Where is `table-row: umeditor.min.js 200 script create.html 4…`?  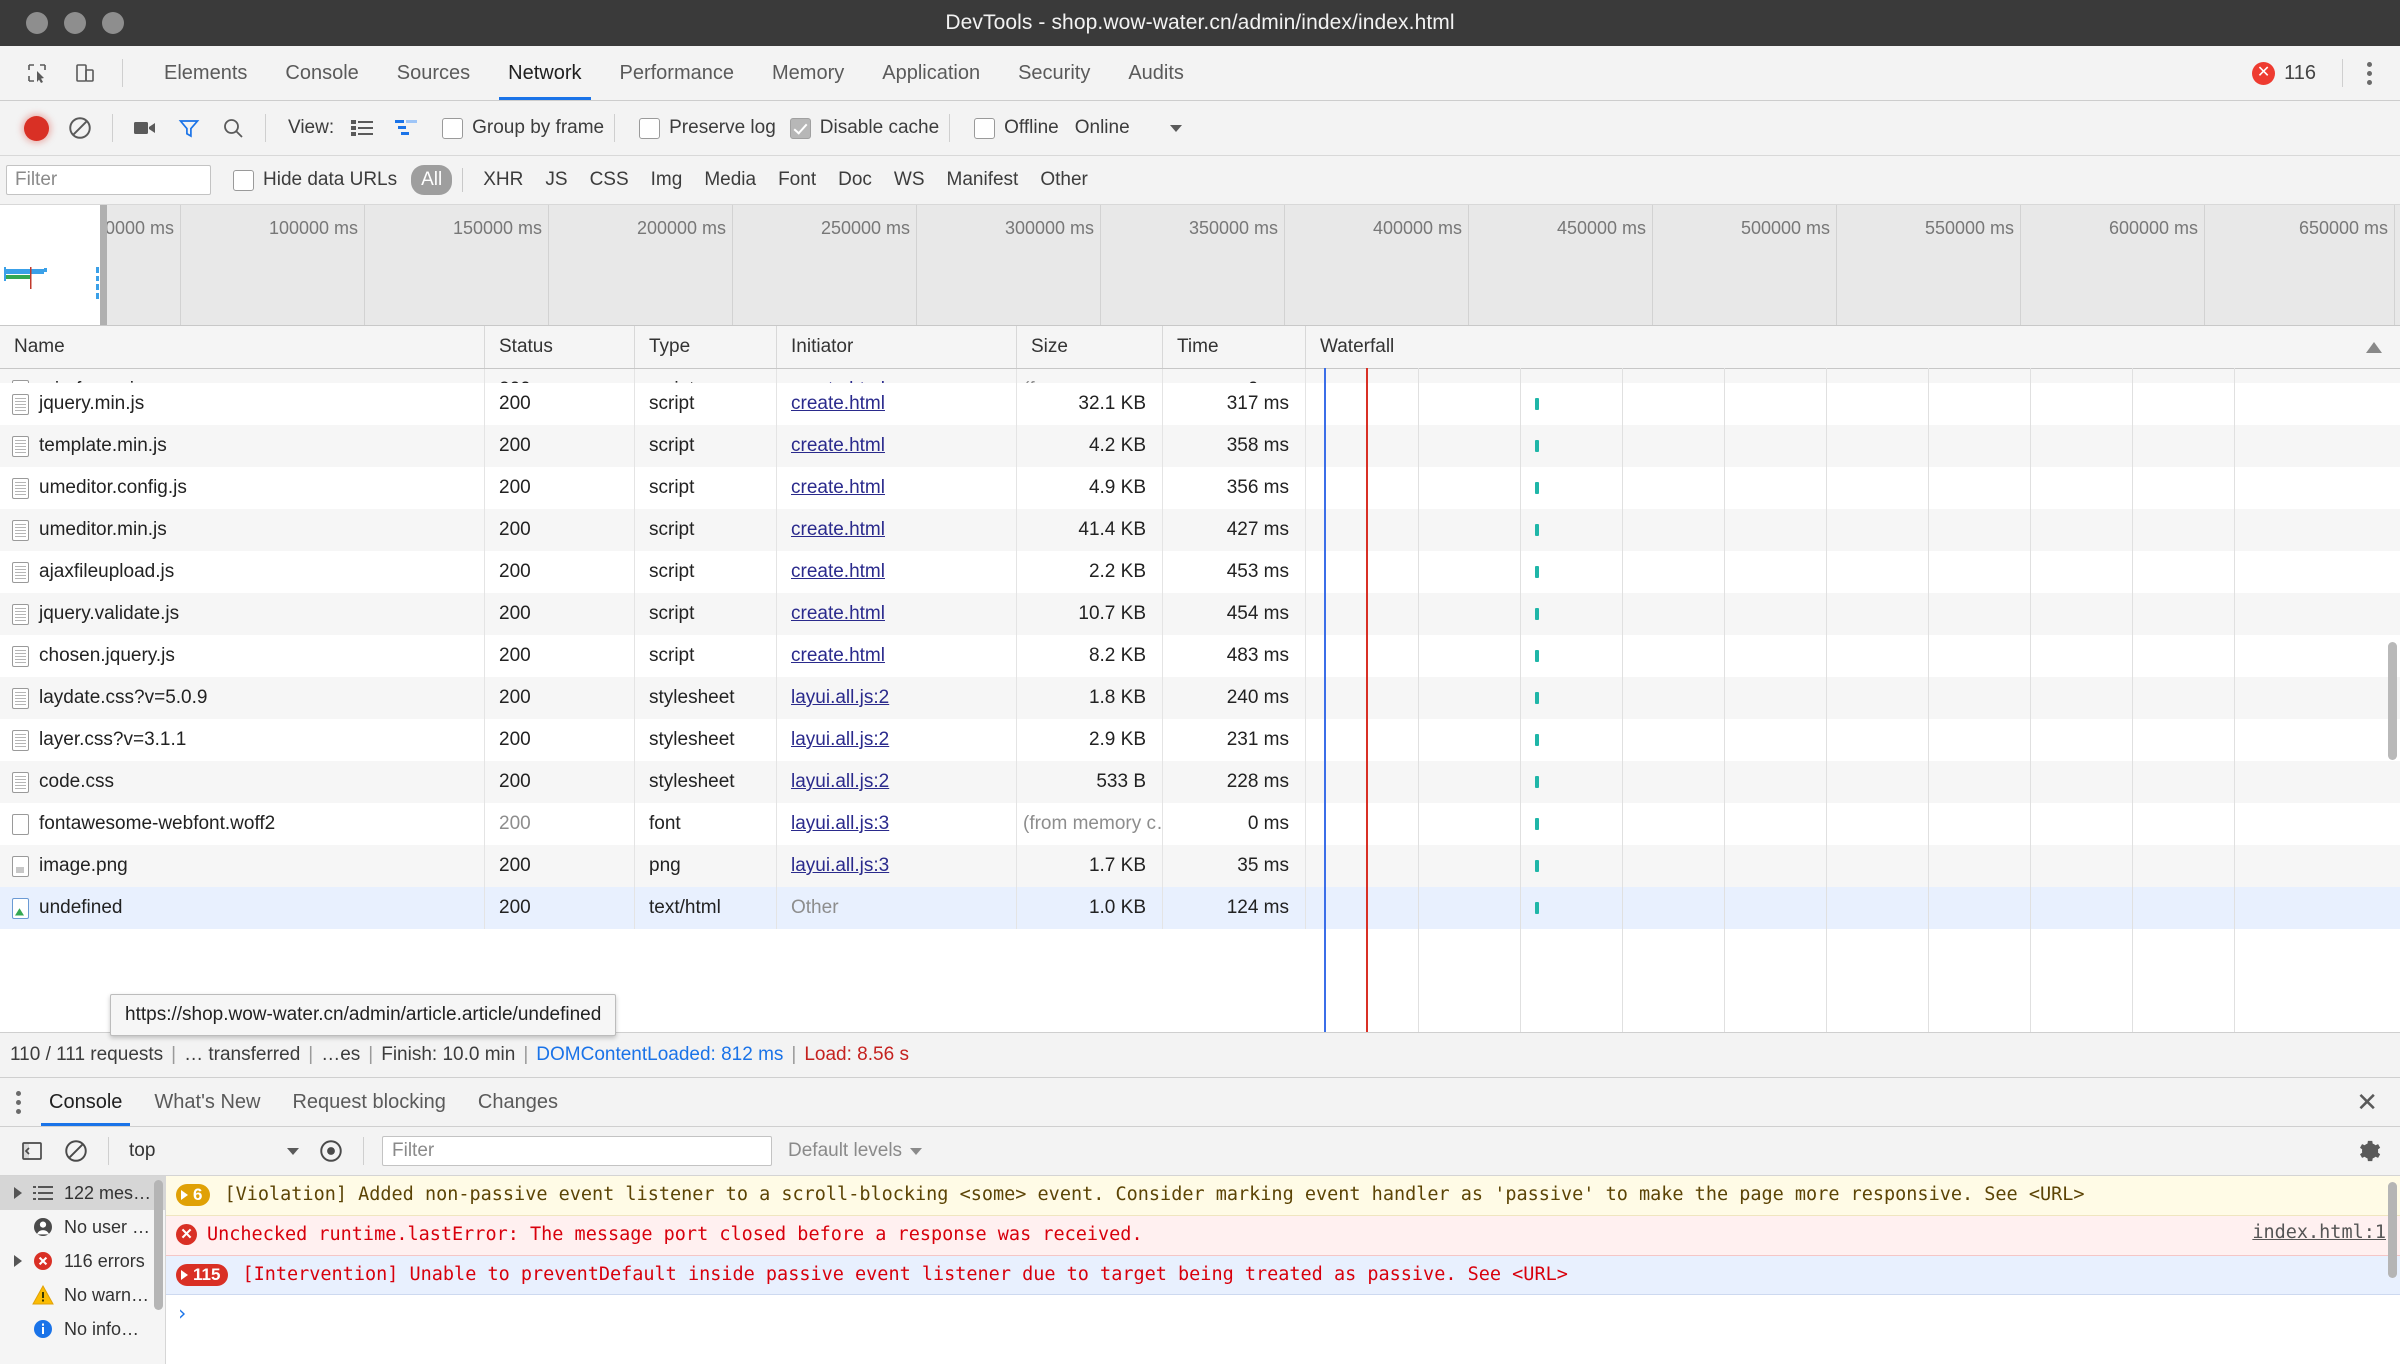 table-row: umeditor.min.js 200 script create.html 4… is located at coordinates (1200, 530).